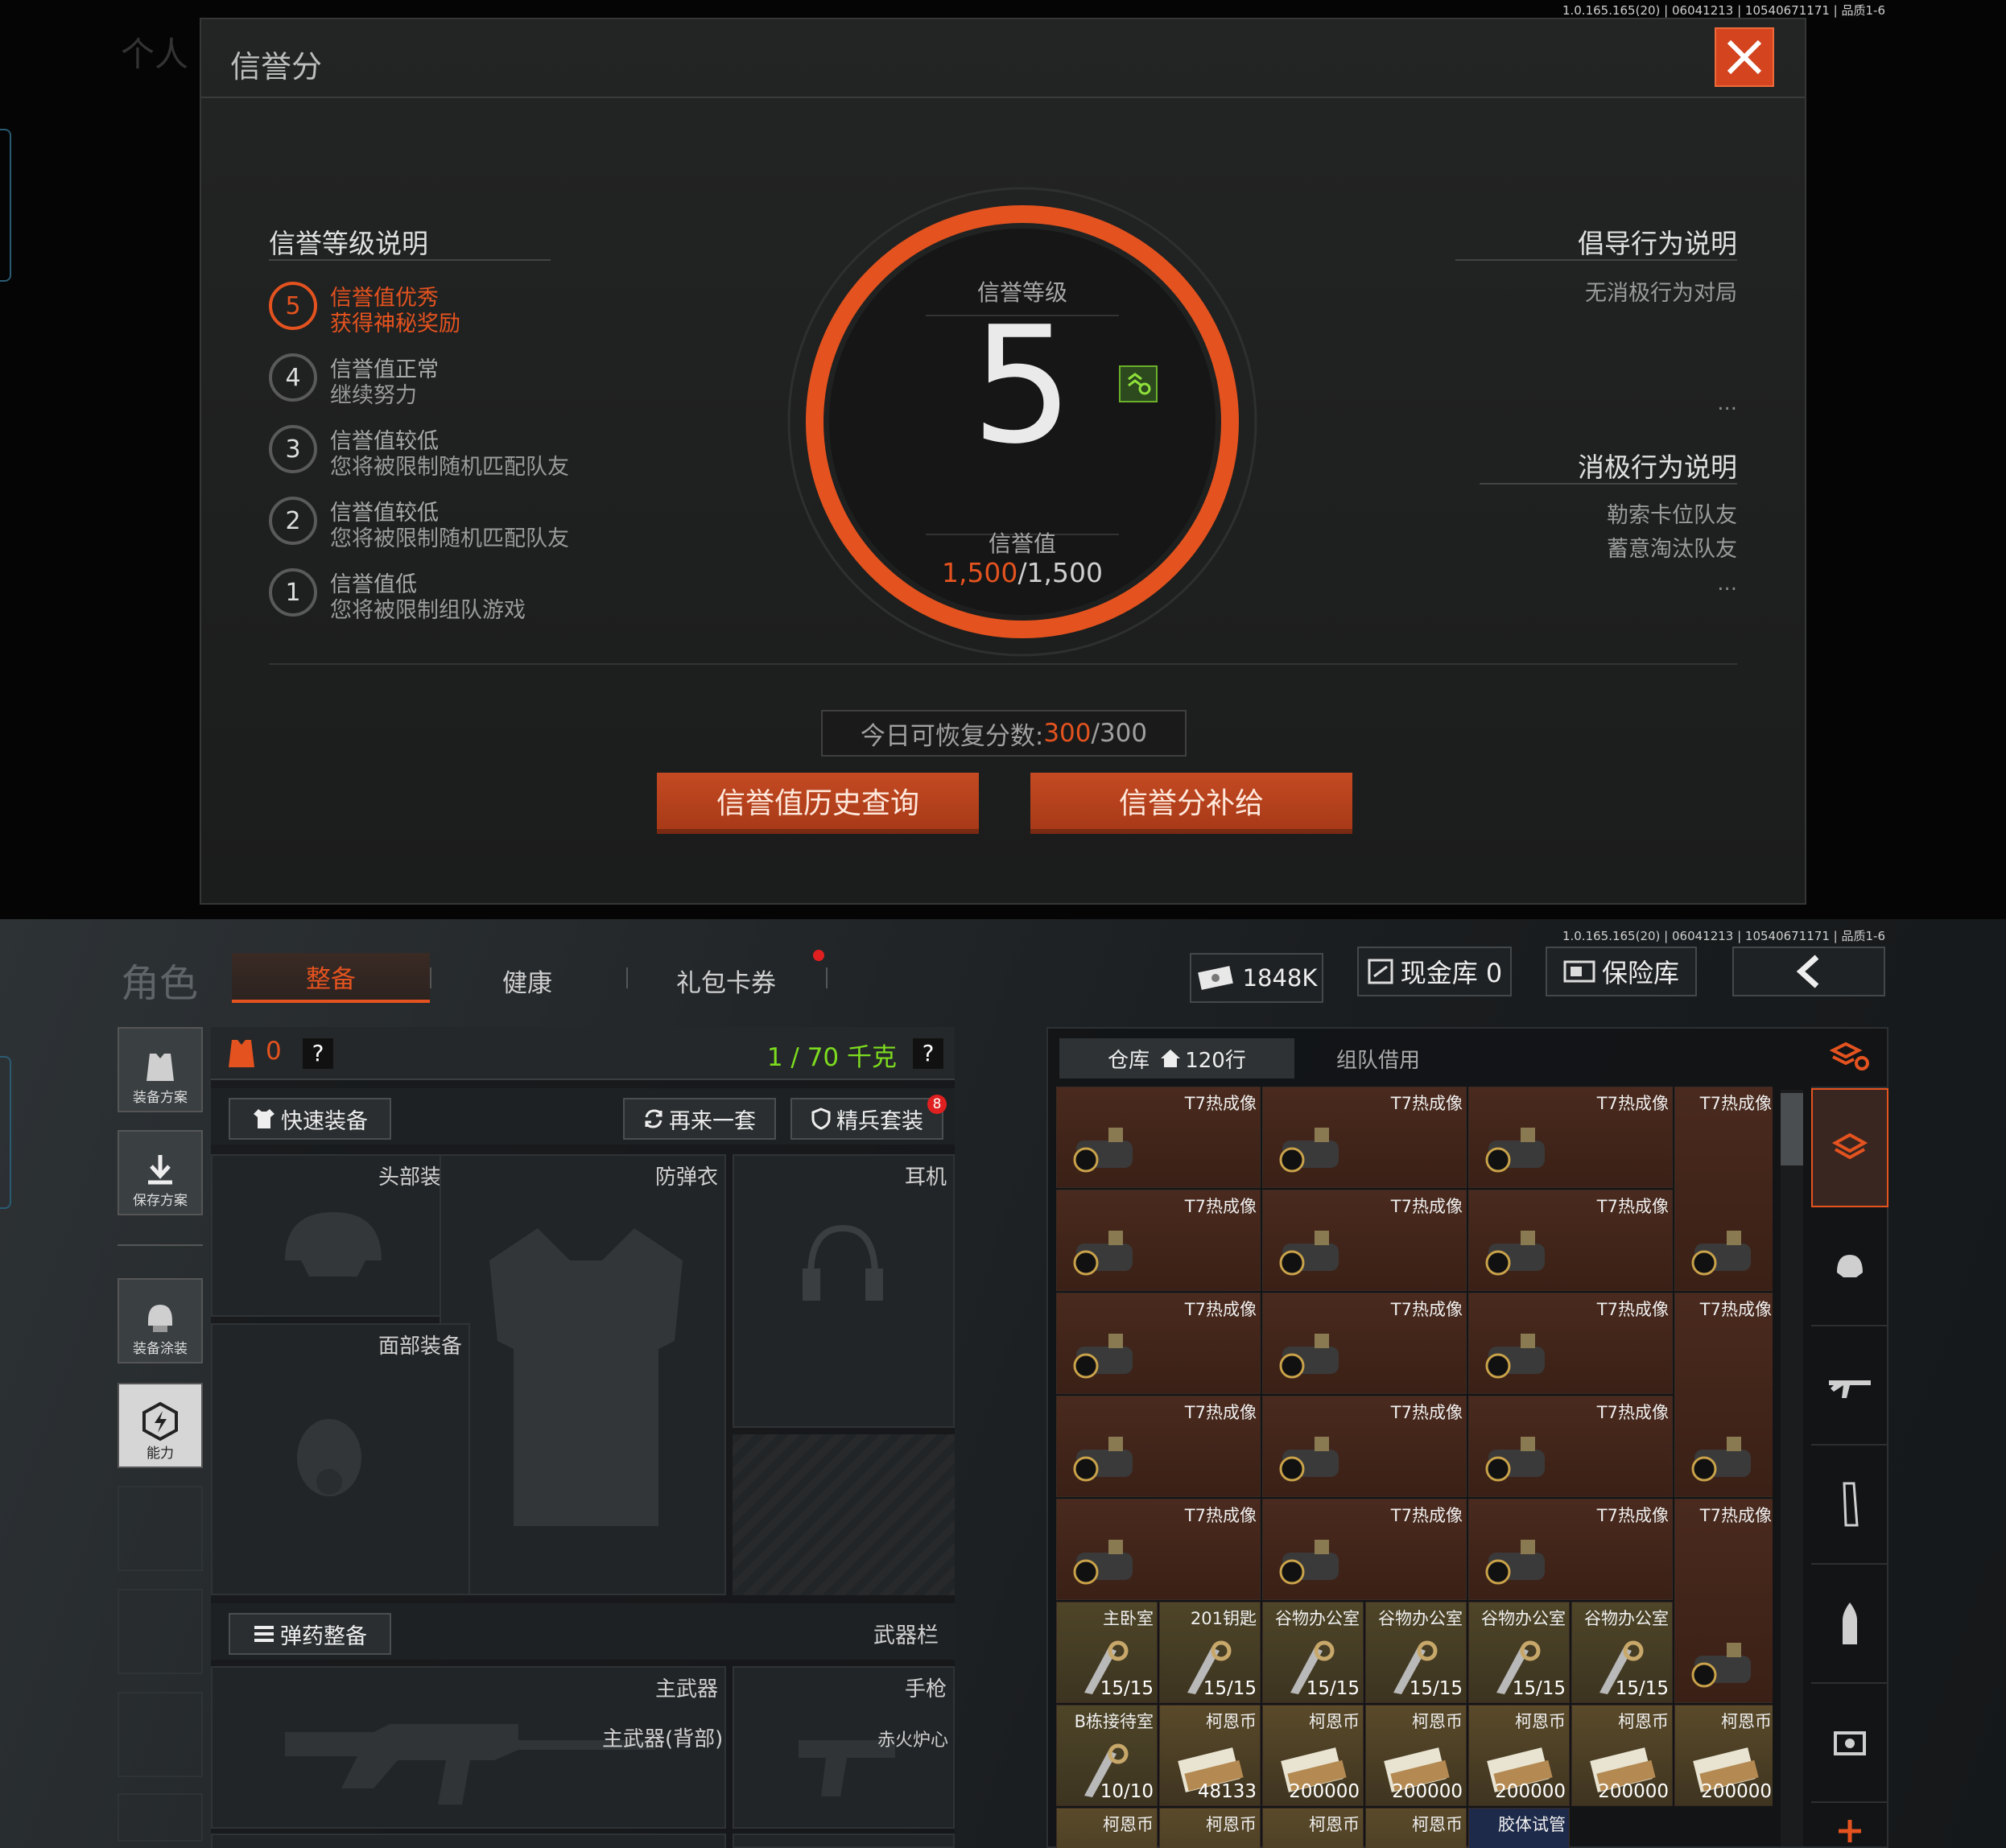  What do you see at coordinates (1849, 1624) in the screenshot?
I see `category-ammo` at bounding box center [1849, 1624].